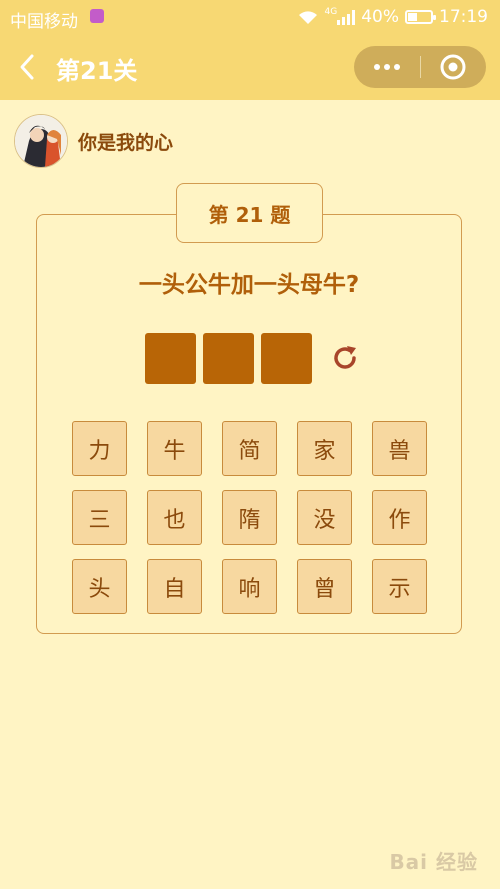 The image size is (500, 889). Describe the element at coordinates (399, 517) in the screenshot. I see `answer-tile: 作` at that location.